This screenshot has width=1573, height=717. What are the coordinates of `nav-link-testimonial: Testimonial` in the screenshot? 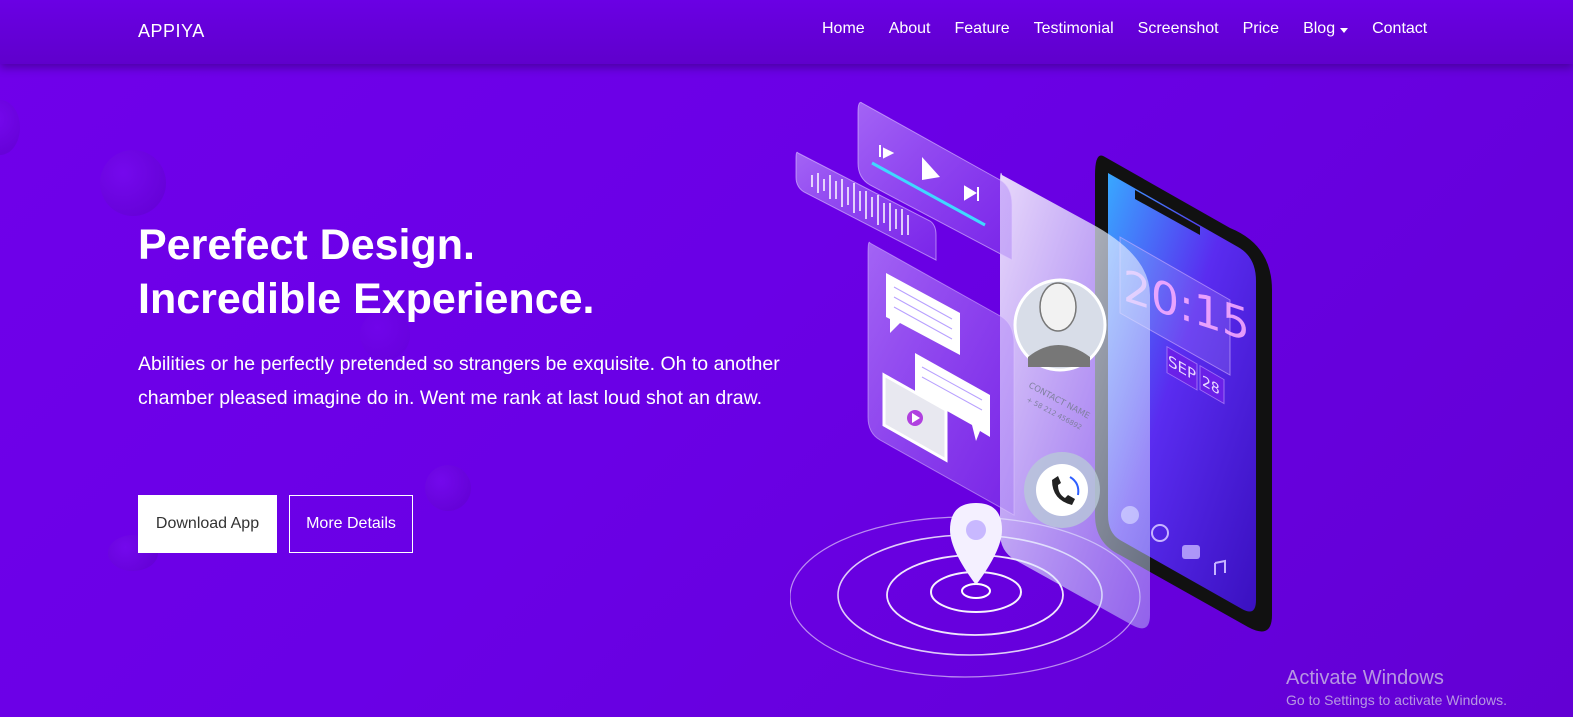 It's located at (1074, 29).